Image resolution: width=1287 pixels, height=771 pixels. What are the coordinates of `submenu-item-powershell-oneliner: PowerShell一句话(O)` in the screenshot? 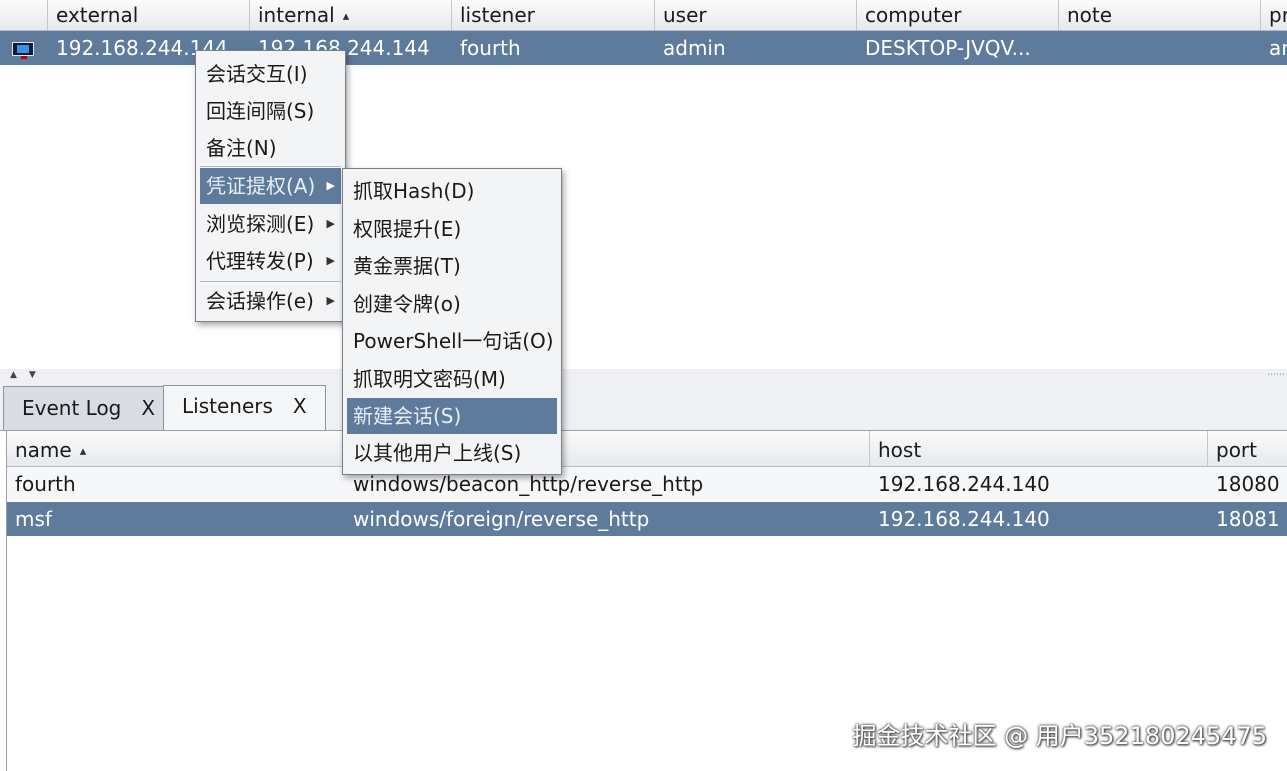 It's located at (452, 341).